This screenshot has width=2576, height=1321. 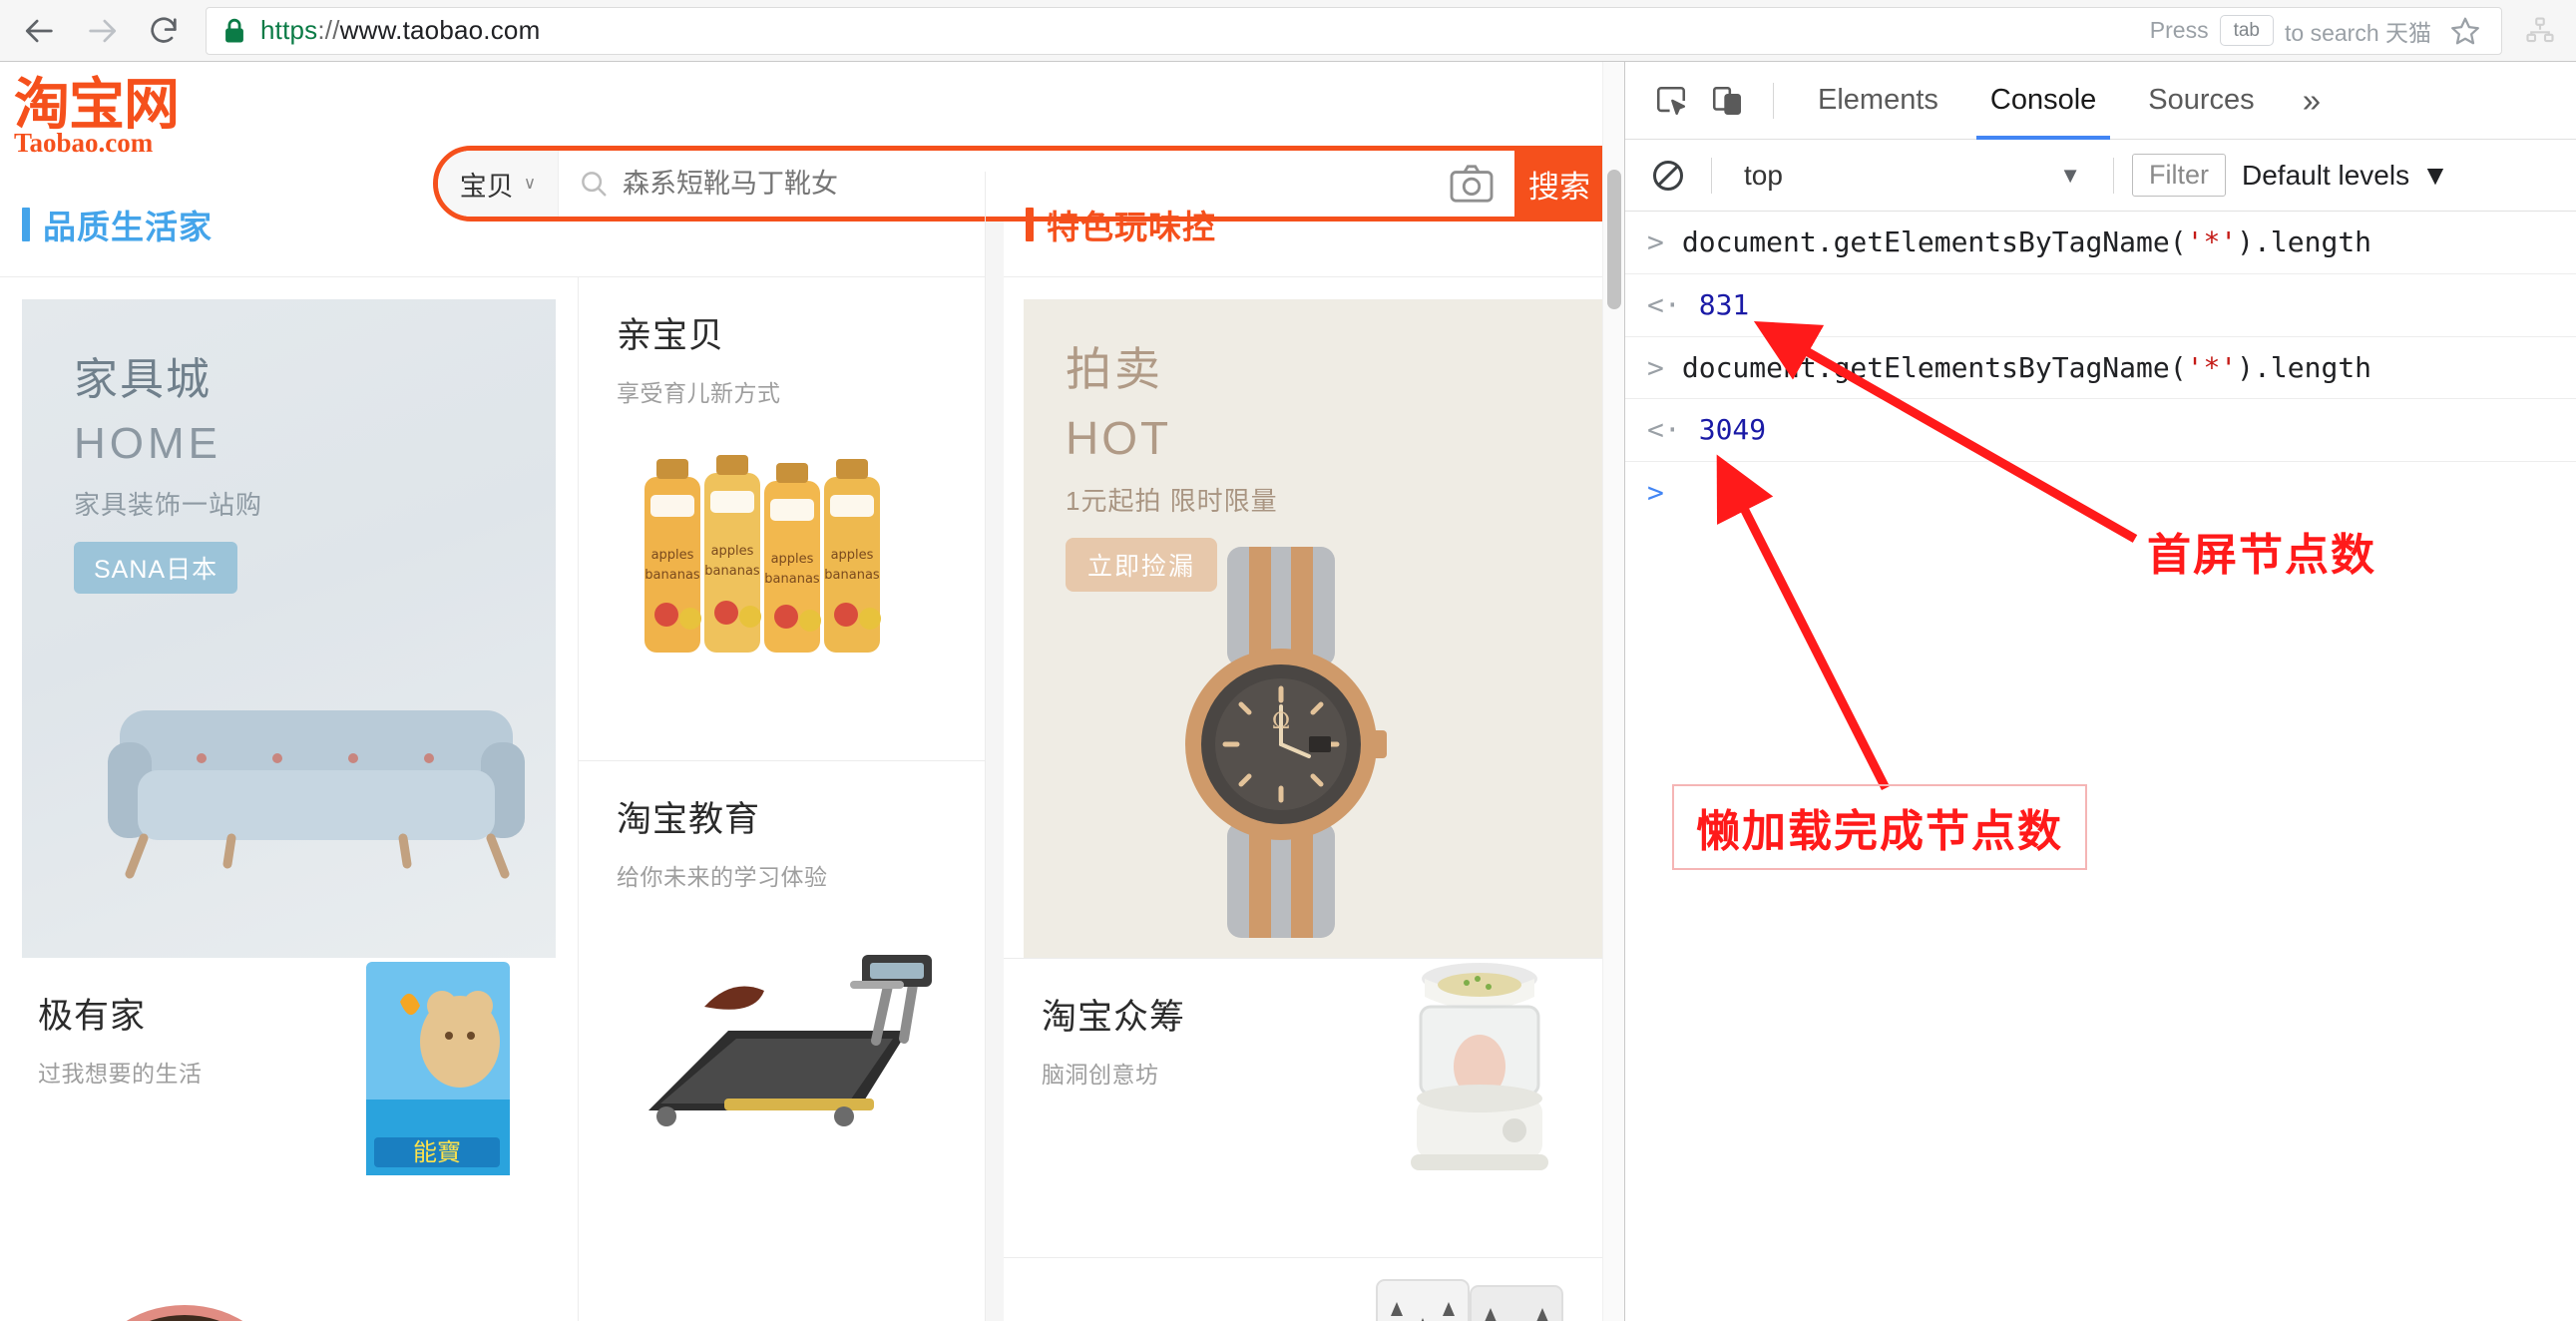 I want to click on card-succulents, so click(x=289, y=1289).